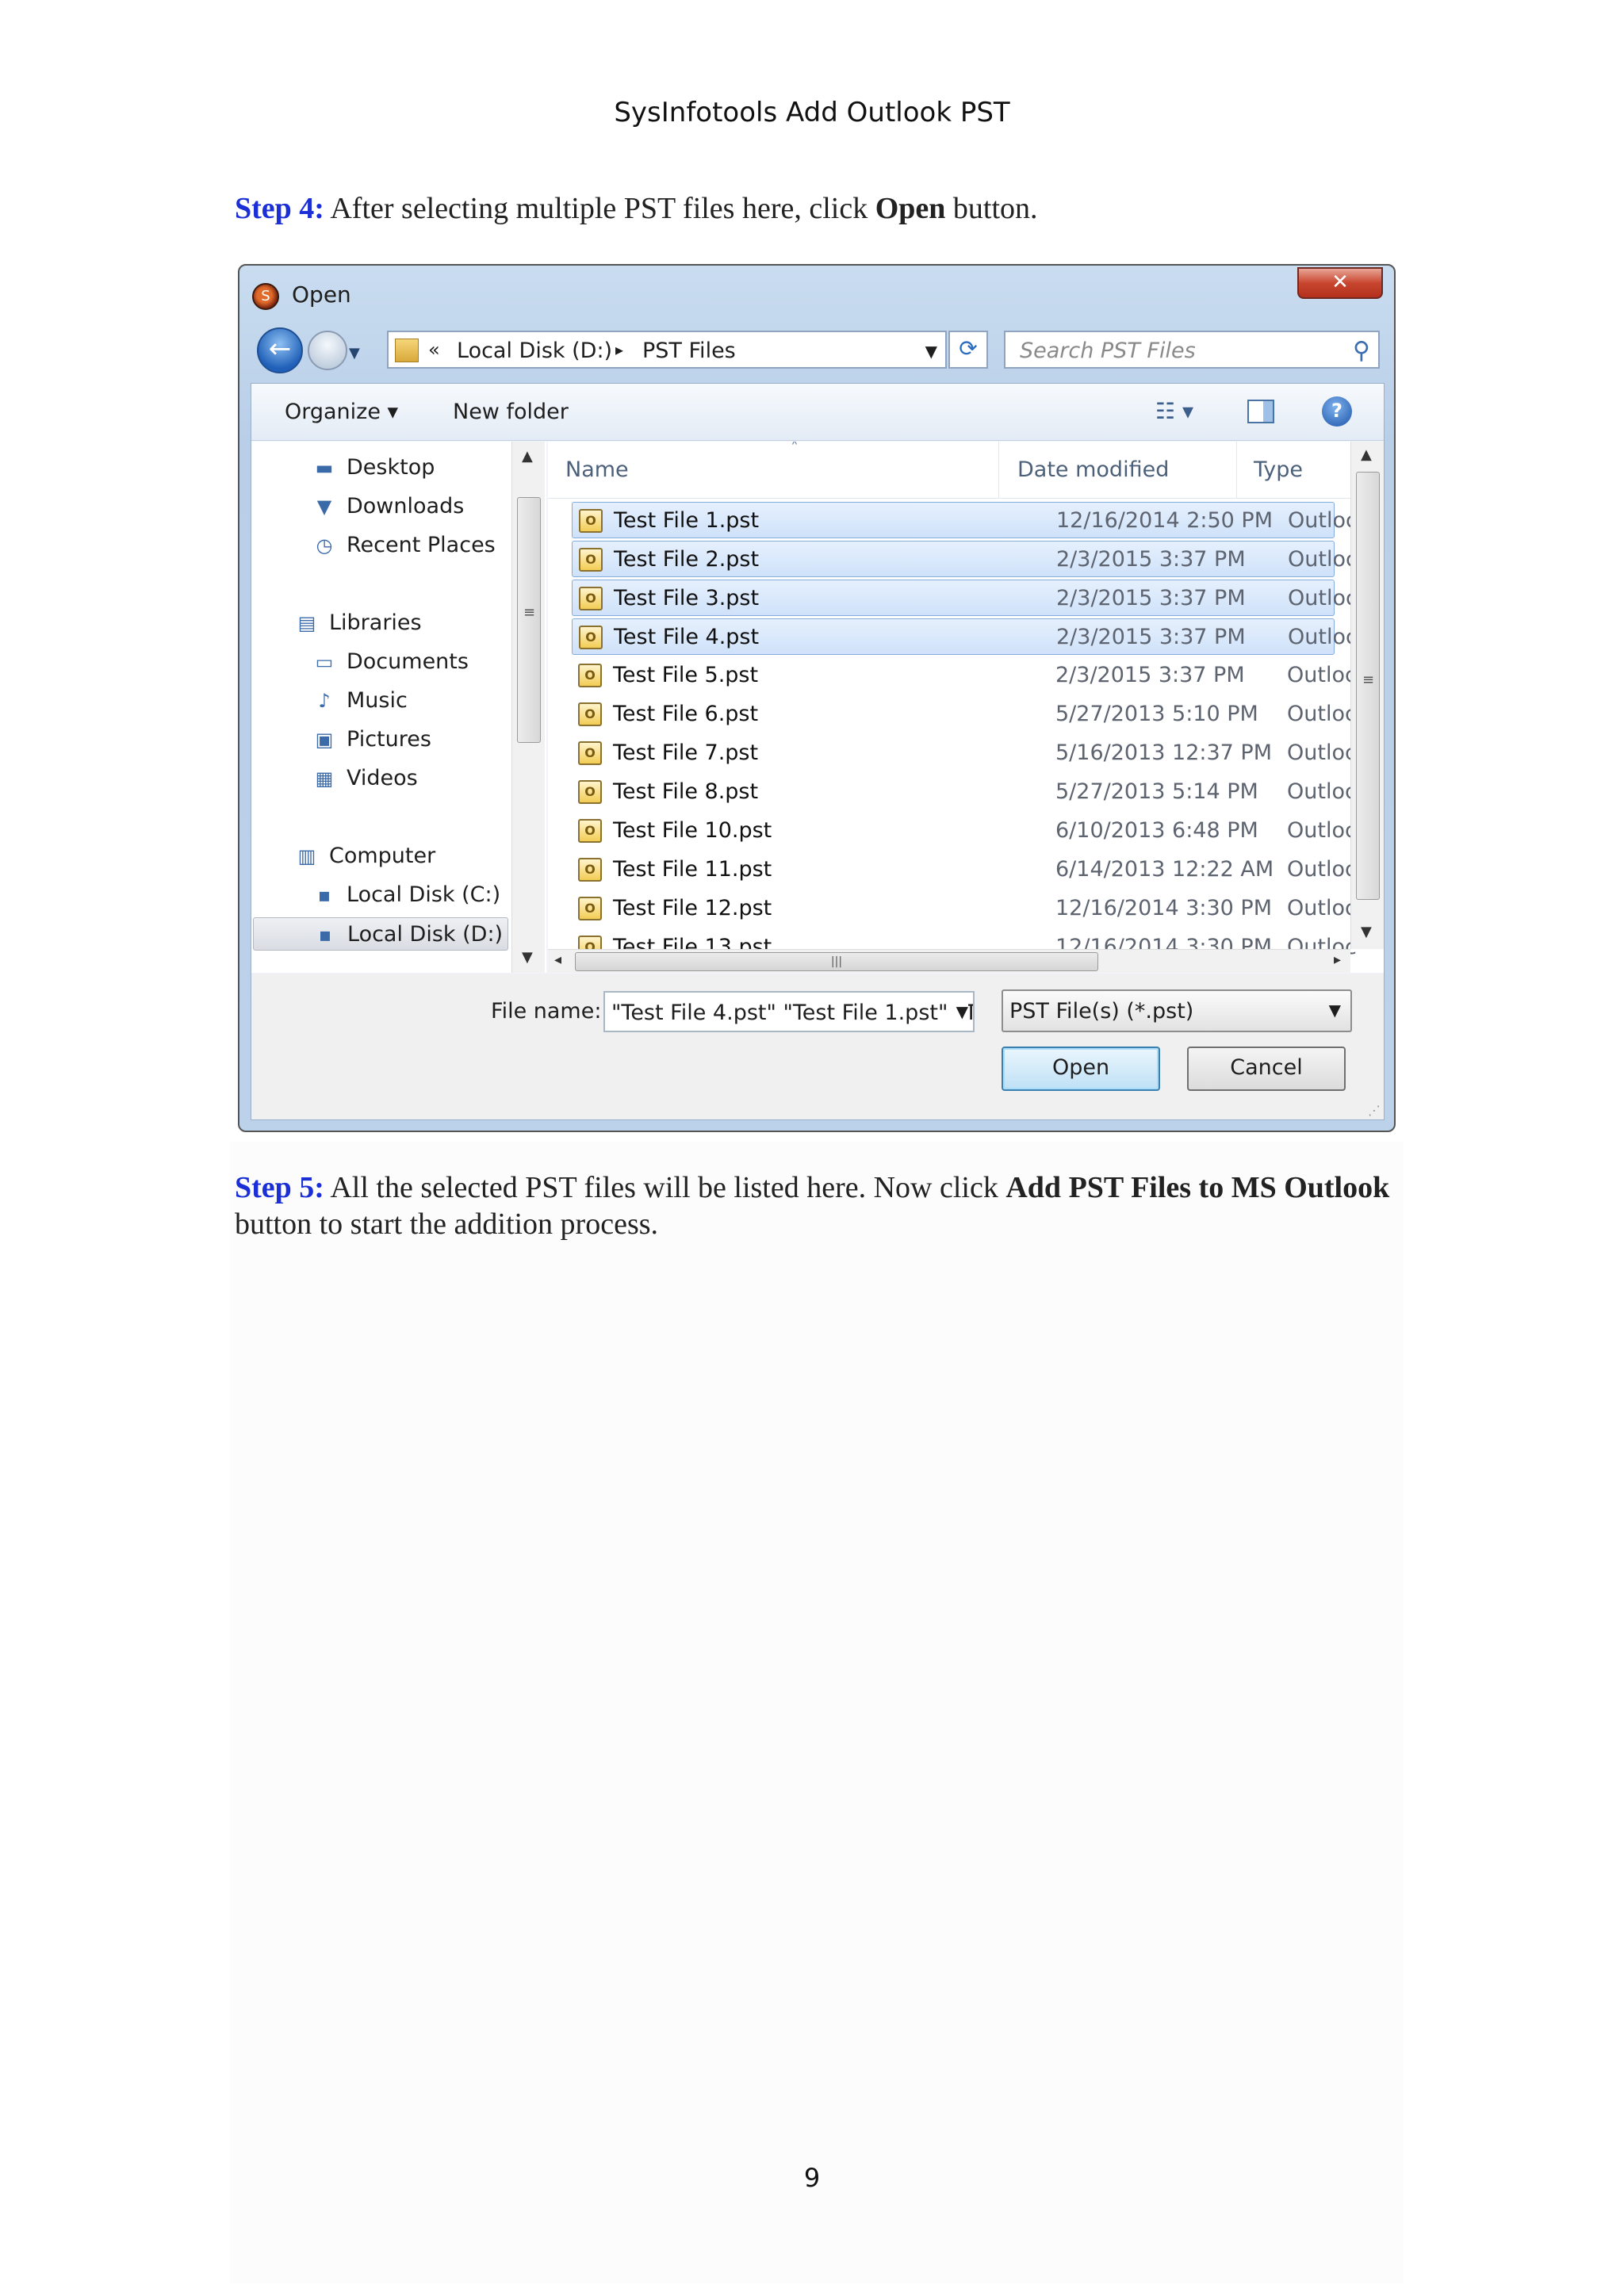 Image resolution: width=1624 pixels, height=2296 pixels. What do you see at coordinates (836, 961) in the screenshot?
I see `scrollbar-thumb: |||` at bounding box center [836, 961].